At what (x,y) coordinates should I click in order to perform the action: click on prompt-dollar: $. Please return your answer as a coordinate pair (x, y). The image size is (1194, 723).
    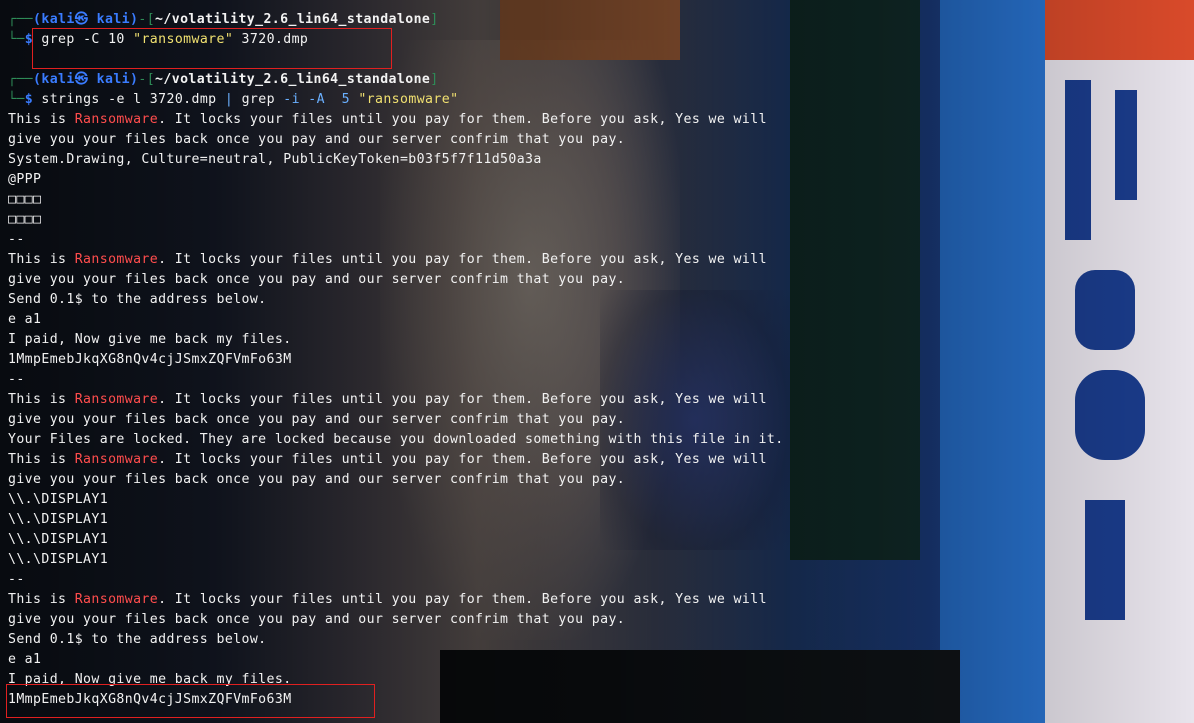
    Looking at the image, I should click on (33, 99).